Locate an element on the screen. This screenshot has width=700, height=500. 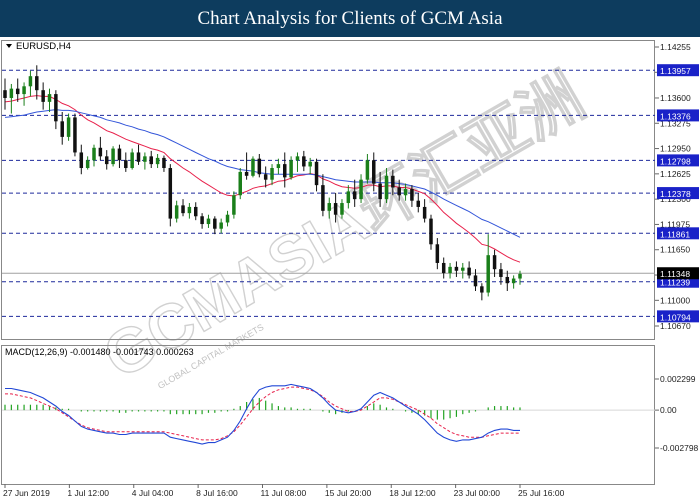
macd-axis-tick-label: 0.002299 is located at coordinates (678, 379).